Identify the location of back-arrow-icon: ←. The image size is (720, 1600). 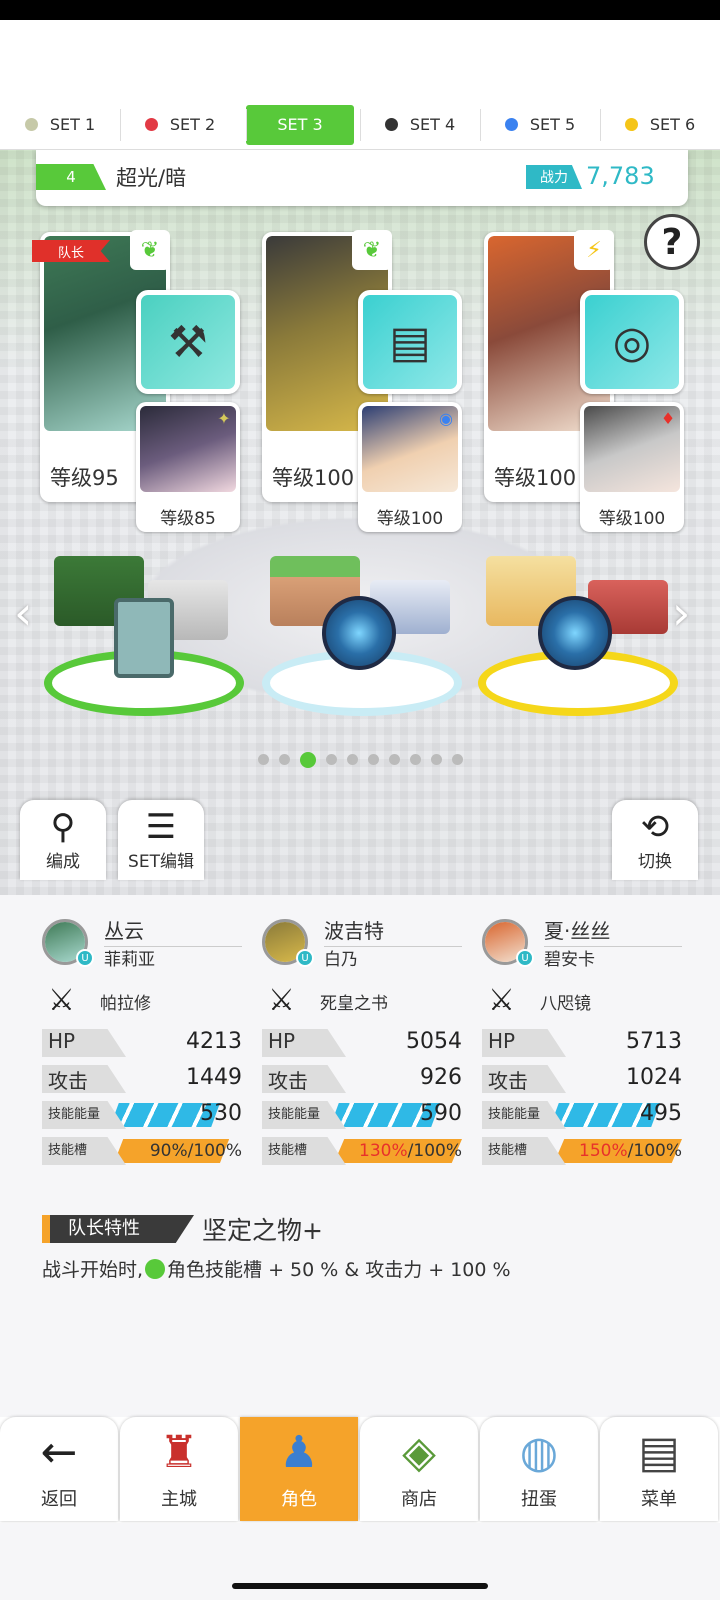
(59, 1452).